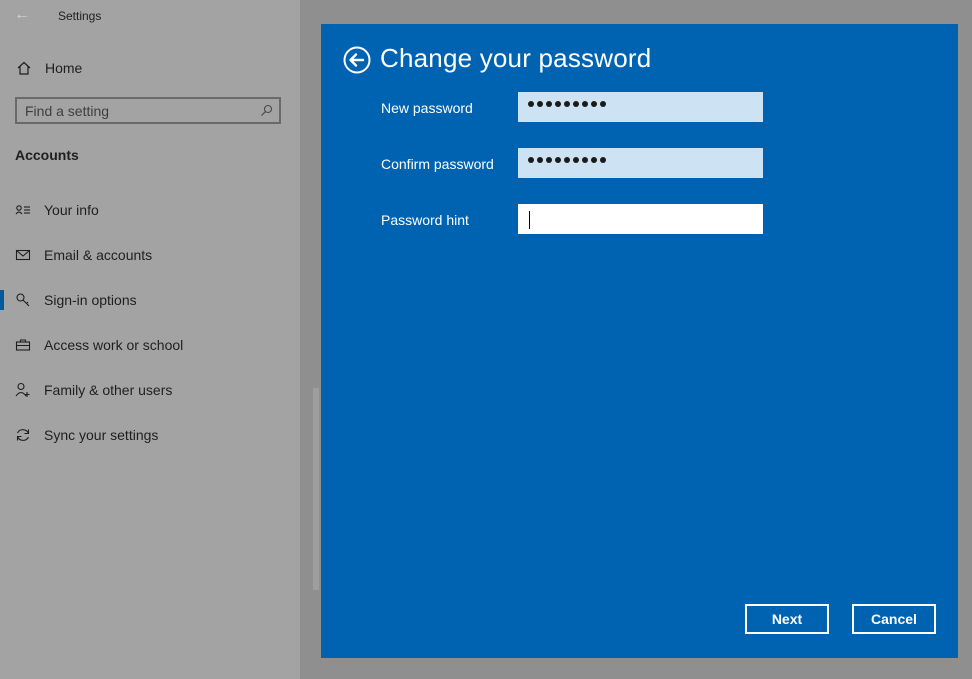  I want to click on sidebar-item-access-work: Access work or school, so click(150, 345).